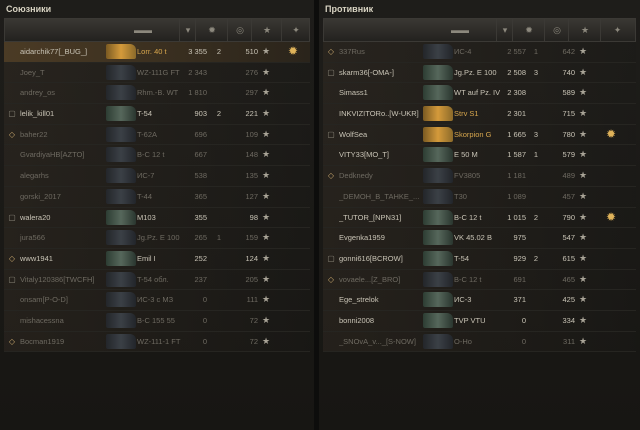 Image resolution: width=640 pixels, height=430 pixels. What do you see at coordinates (157, 176) in the screenshot?
I see `player-row: alegarhs ИС-7 538 135 ★` at bounding box center [157, 176].